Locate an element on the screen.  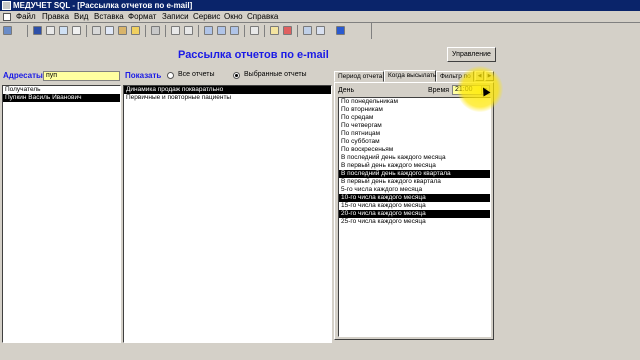
addressee-search-input: пуп is located at coordinates (81, 76).